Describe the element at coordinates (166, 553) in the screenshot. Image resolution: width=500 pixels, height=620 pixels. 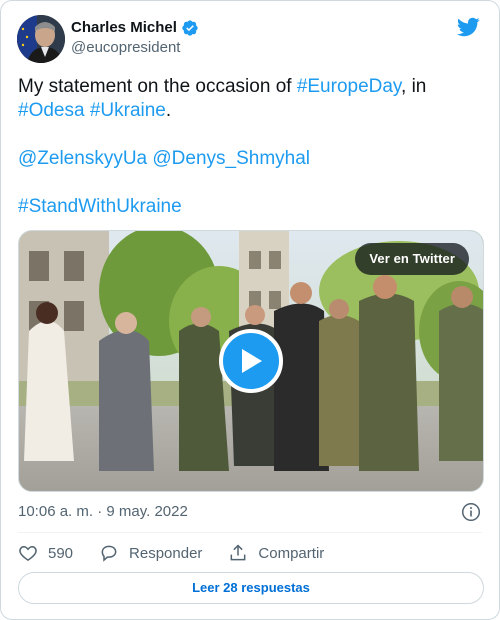
I see `reply-label: Responder` at that location.